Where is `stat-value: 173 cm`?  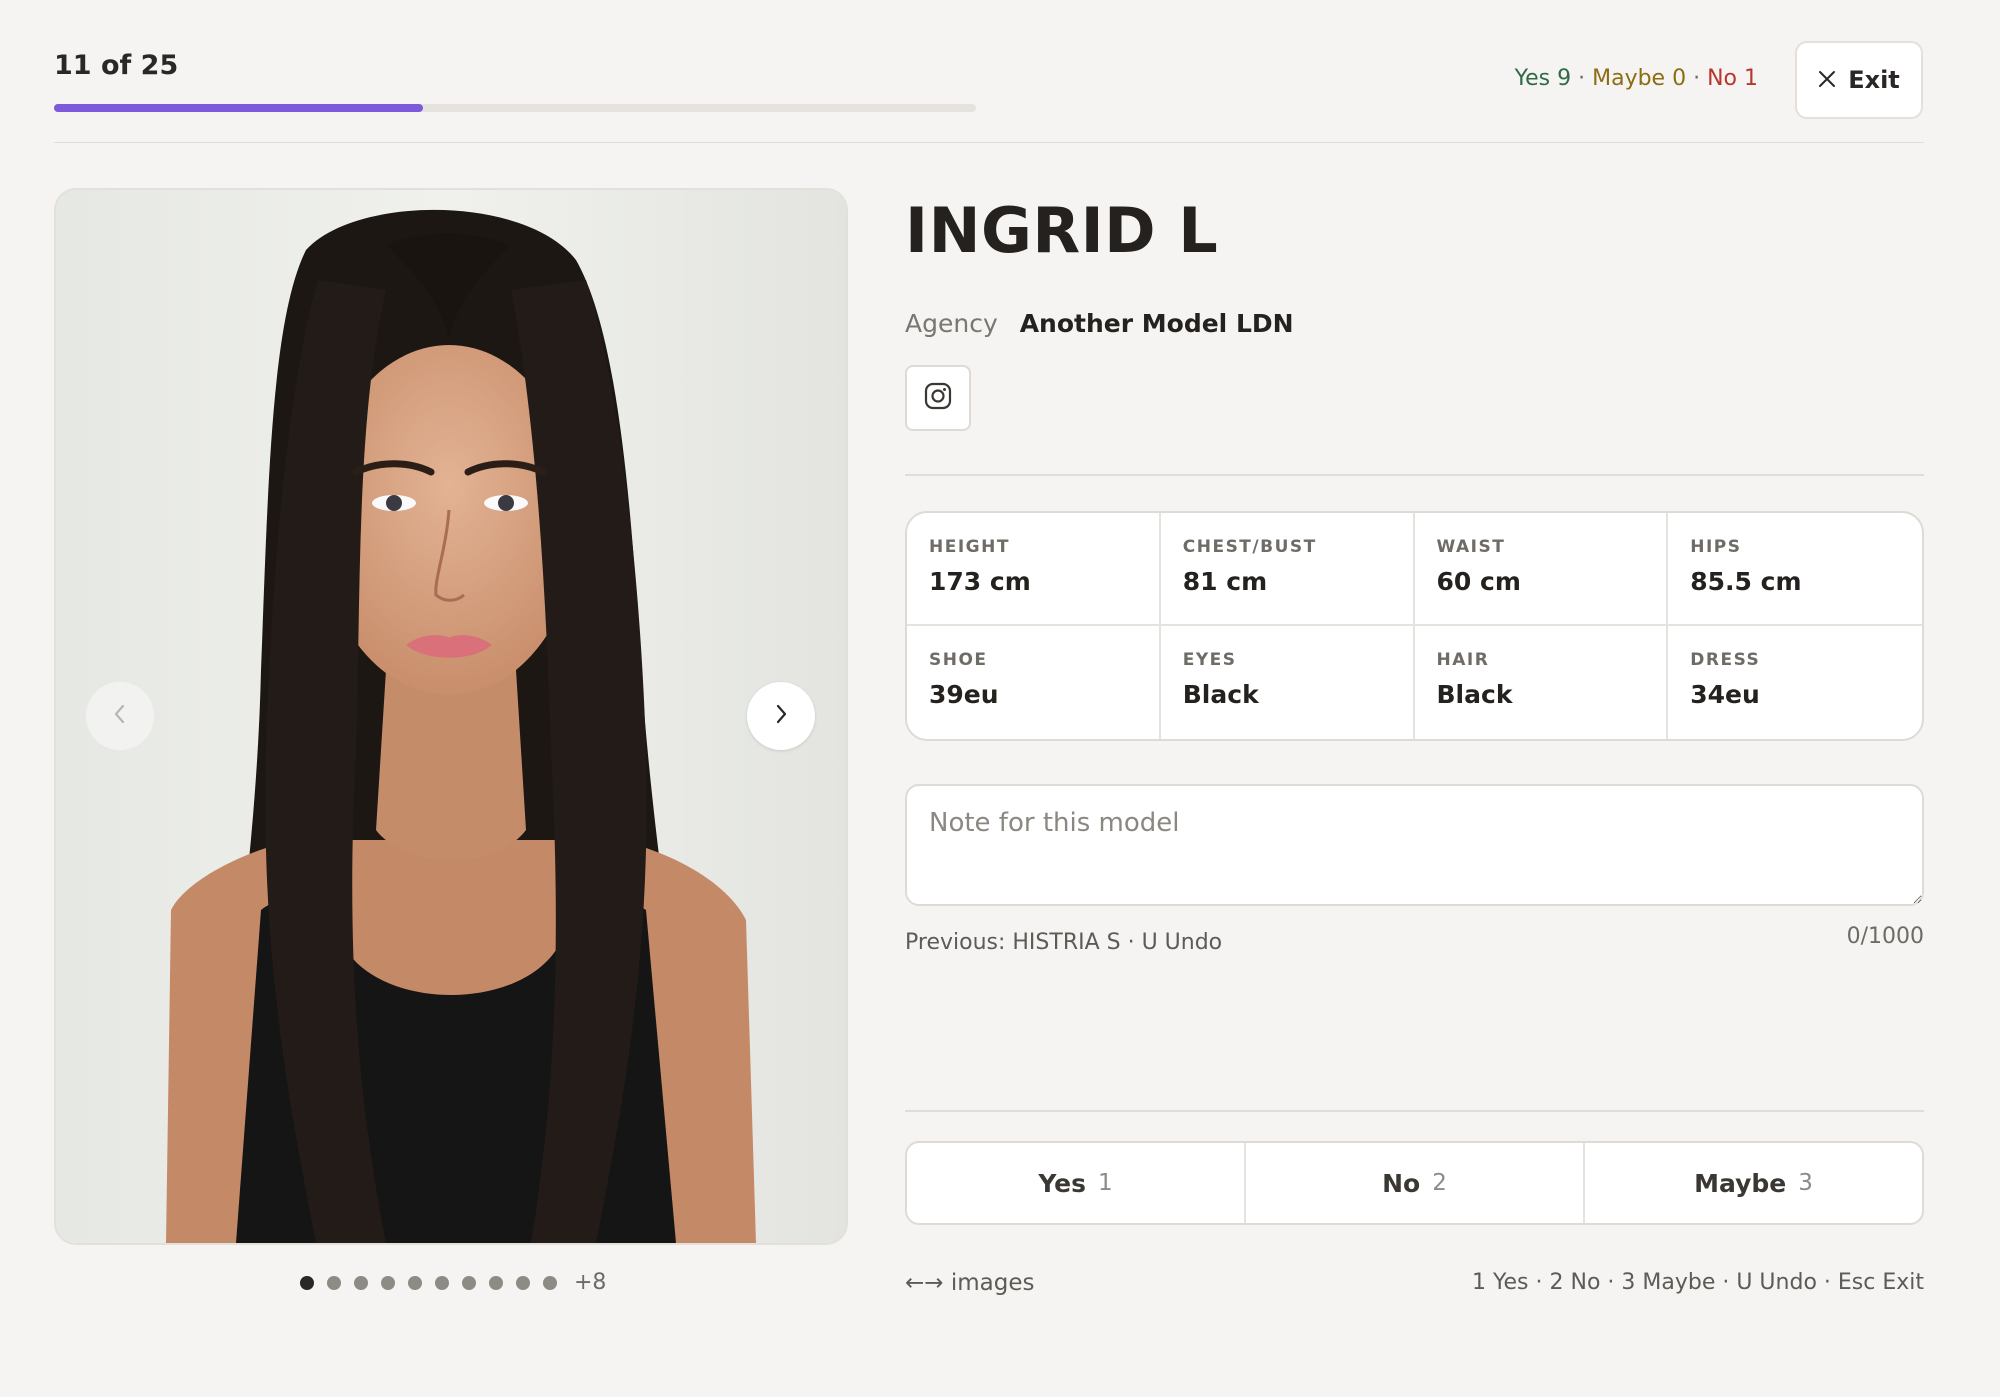 stat-value: 173 cm is located at coordinates (980, 581).